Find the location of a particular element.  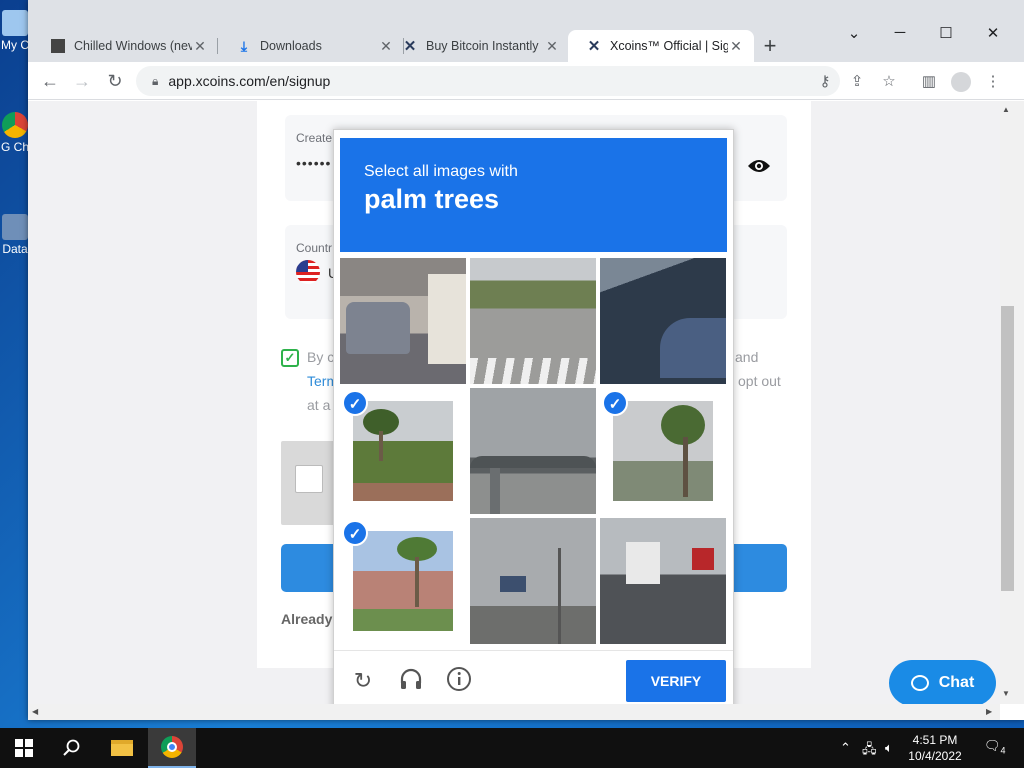

search-icon is located at coordinates (71, 747).